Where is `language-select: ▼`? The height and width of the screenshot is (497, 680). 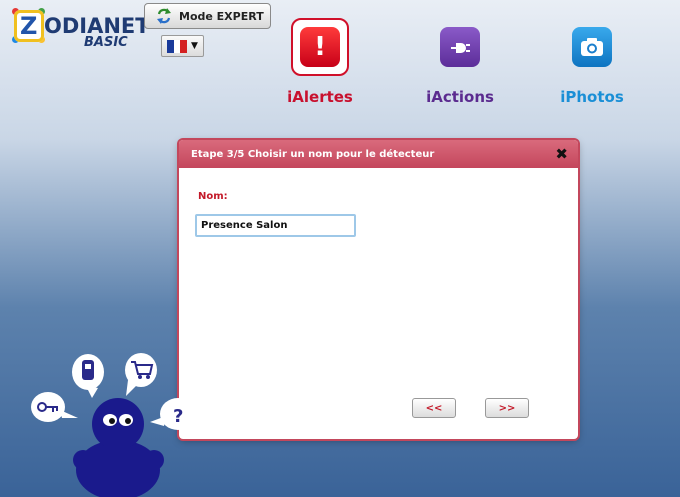
language-select: ▼ is located at coordinates (182, 46).